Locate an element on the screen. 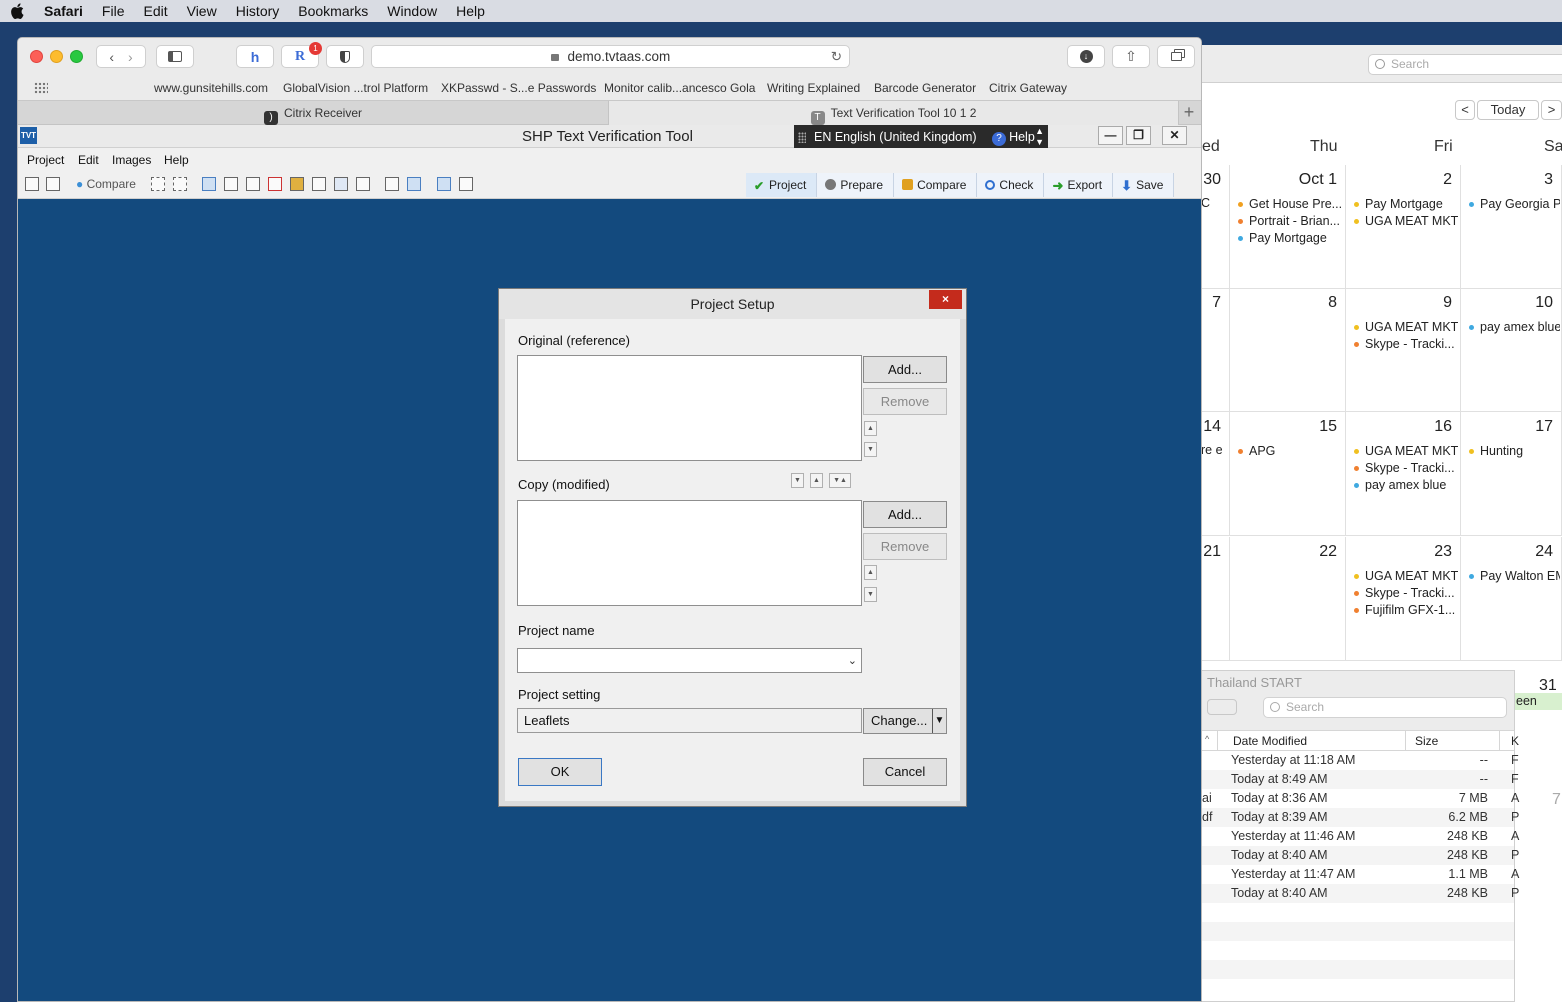  calendar-event: pay amex blue is located at coordinates (1406, 485).